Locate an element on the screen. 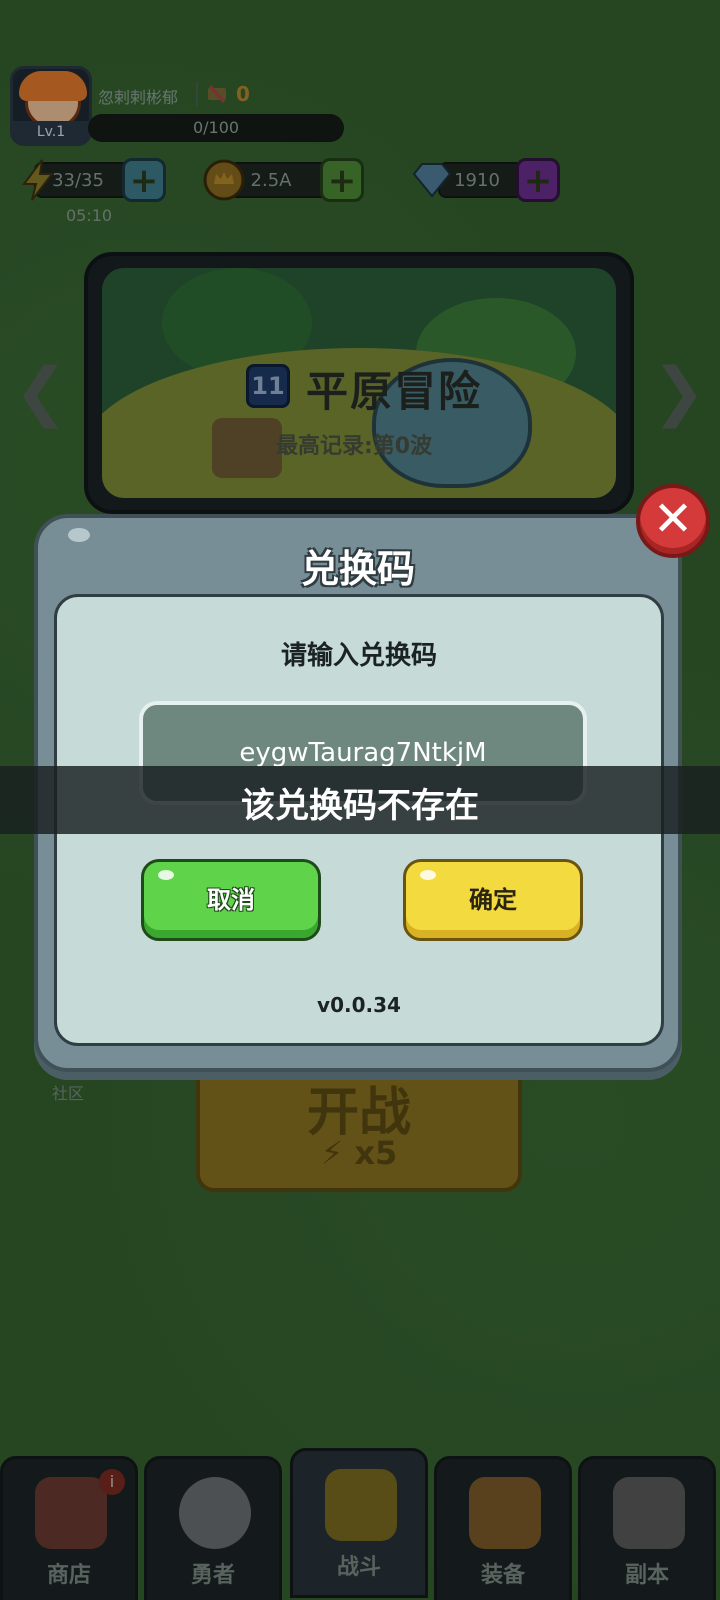 Image resolution: width=720 pixels, height=1600 pixels. toast-banner: 该兑换码不存在 is located at coordinates (360, 800).